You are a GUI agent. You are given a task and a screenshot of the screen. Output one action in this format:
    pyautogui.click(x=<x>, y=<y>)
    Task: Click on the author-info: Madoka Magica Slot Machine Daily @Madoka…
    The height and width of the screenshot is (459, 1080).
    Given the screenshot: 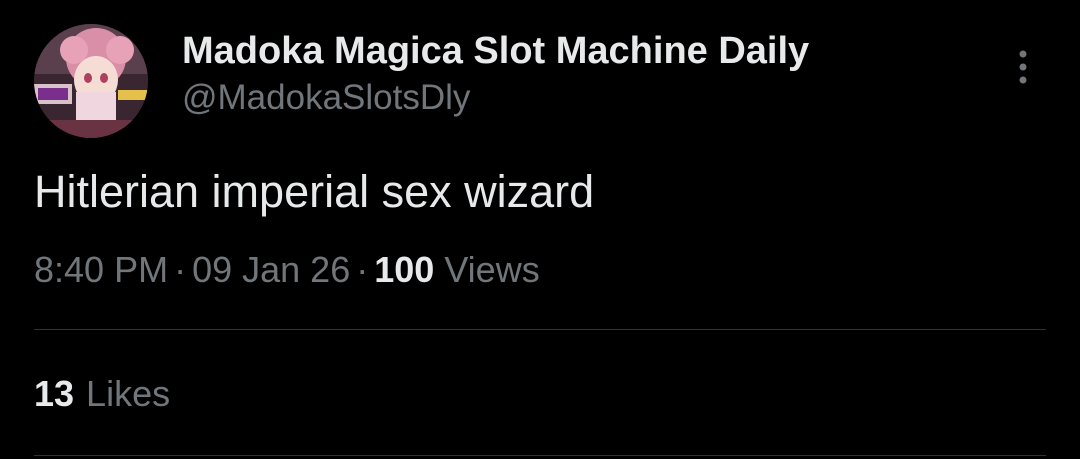 What is the action you would take?
    pyautogui.click(x=495, y=74)
    